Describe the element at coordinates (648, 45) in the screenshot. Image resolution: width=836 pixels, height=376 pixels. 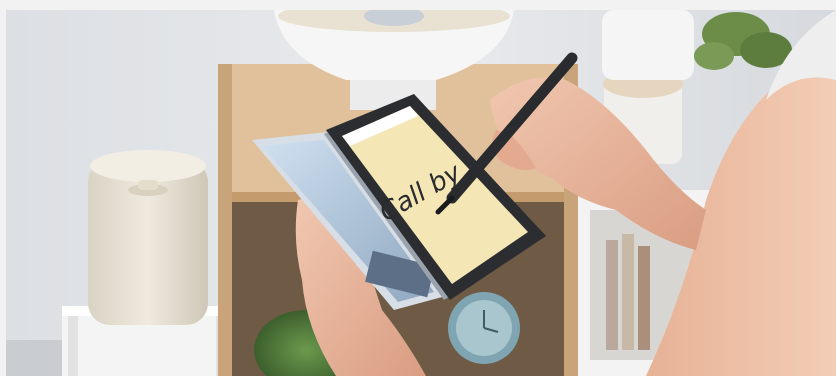
I see `tall-vase` at that location.